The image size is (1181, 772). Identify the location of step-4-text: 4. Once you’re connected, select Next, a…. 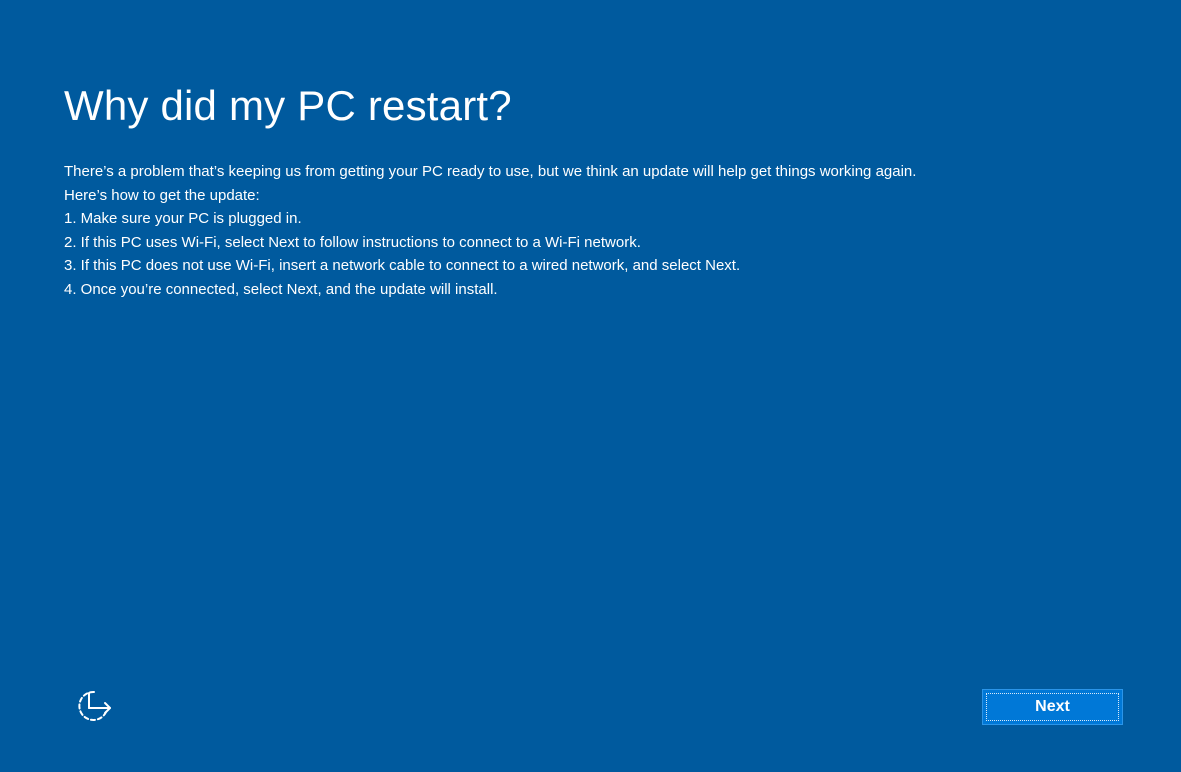
(281, 289).